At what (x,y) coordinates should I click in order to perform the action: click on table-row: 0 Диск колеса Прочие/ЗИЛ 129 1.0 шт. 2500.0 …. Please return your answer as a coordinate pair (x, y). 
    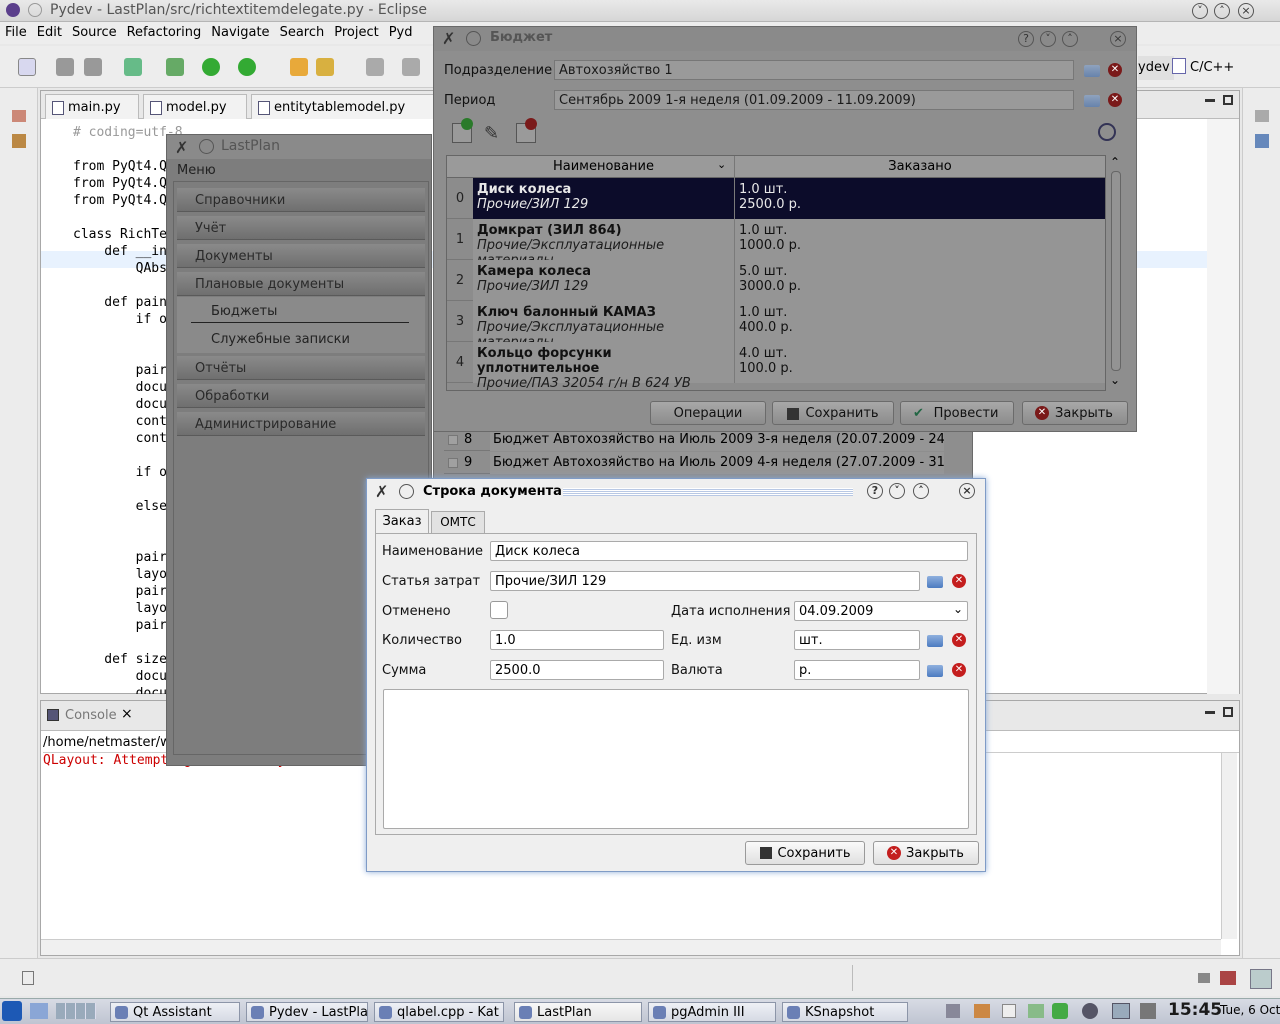
    Looking at the image, I should click on (776, 198).